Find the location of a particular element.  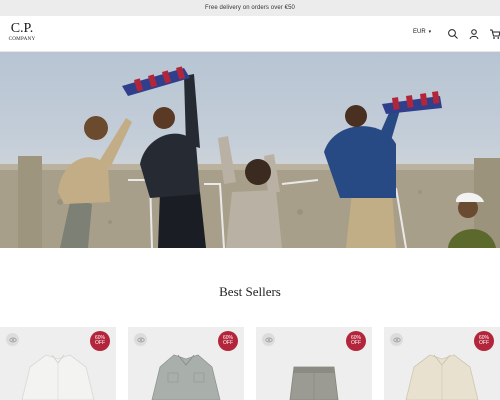

logo-line-1: C.P. is located at coordinates (22, 28).